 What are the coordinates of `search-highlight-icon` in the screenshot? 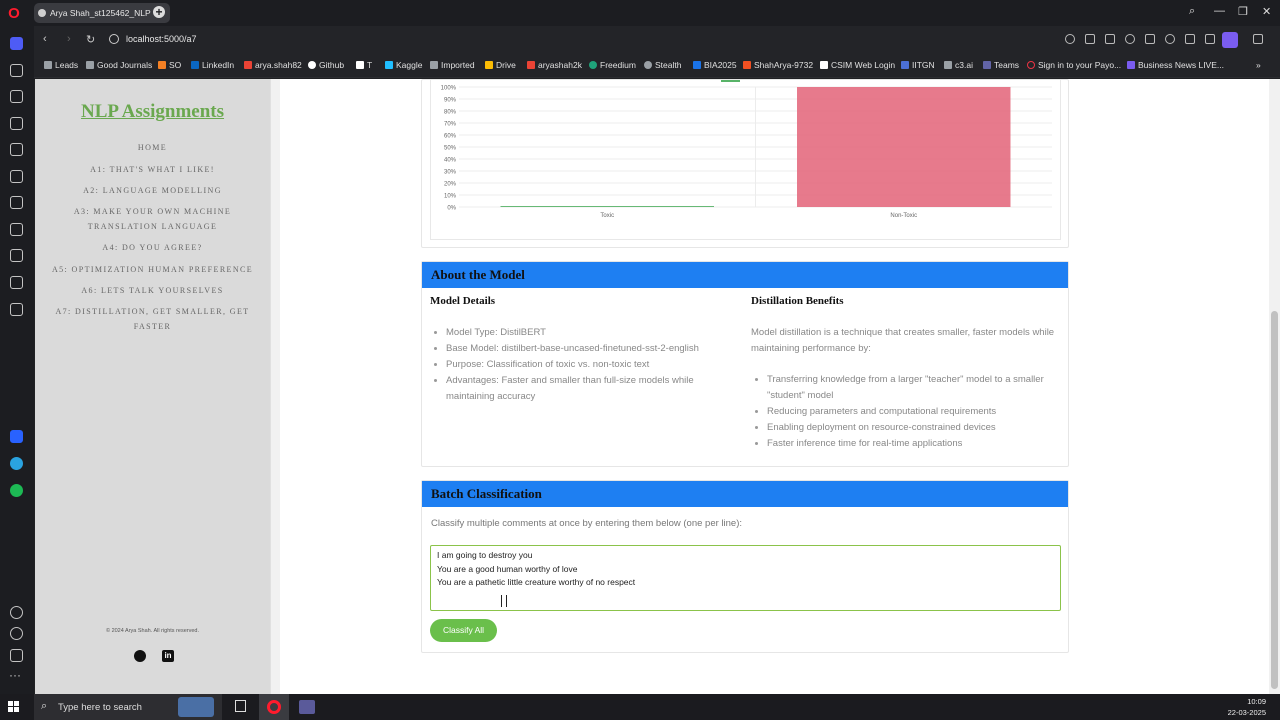 It's located at (196, 707).